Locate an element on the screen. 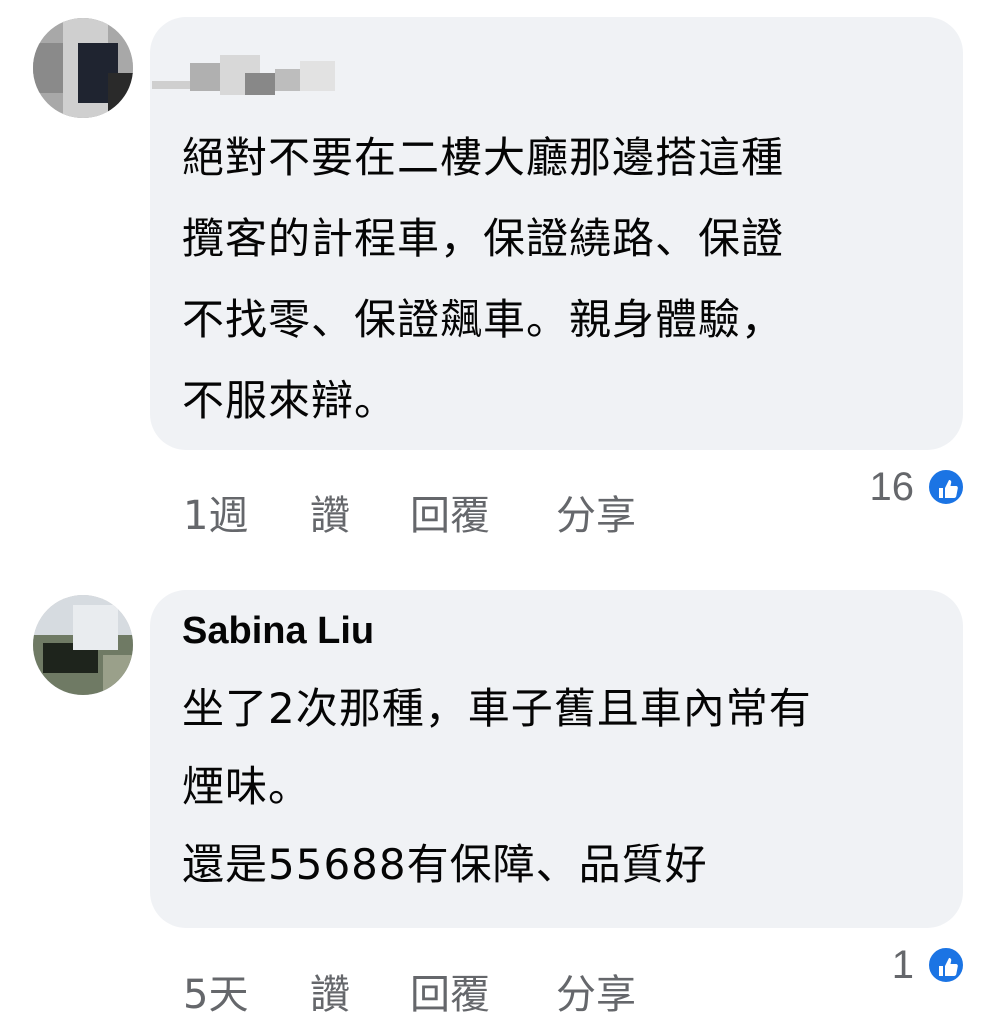  reaction-summary: 16 is located at coordinates (906, 487).